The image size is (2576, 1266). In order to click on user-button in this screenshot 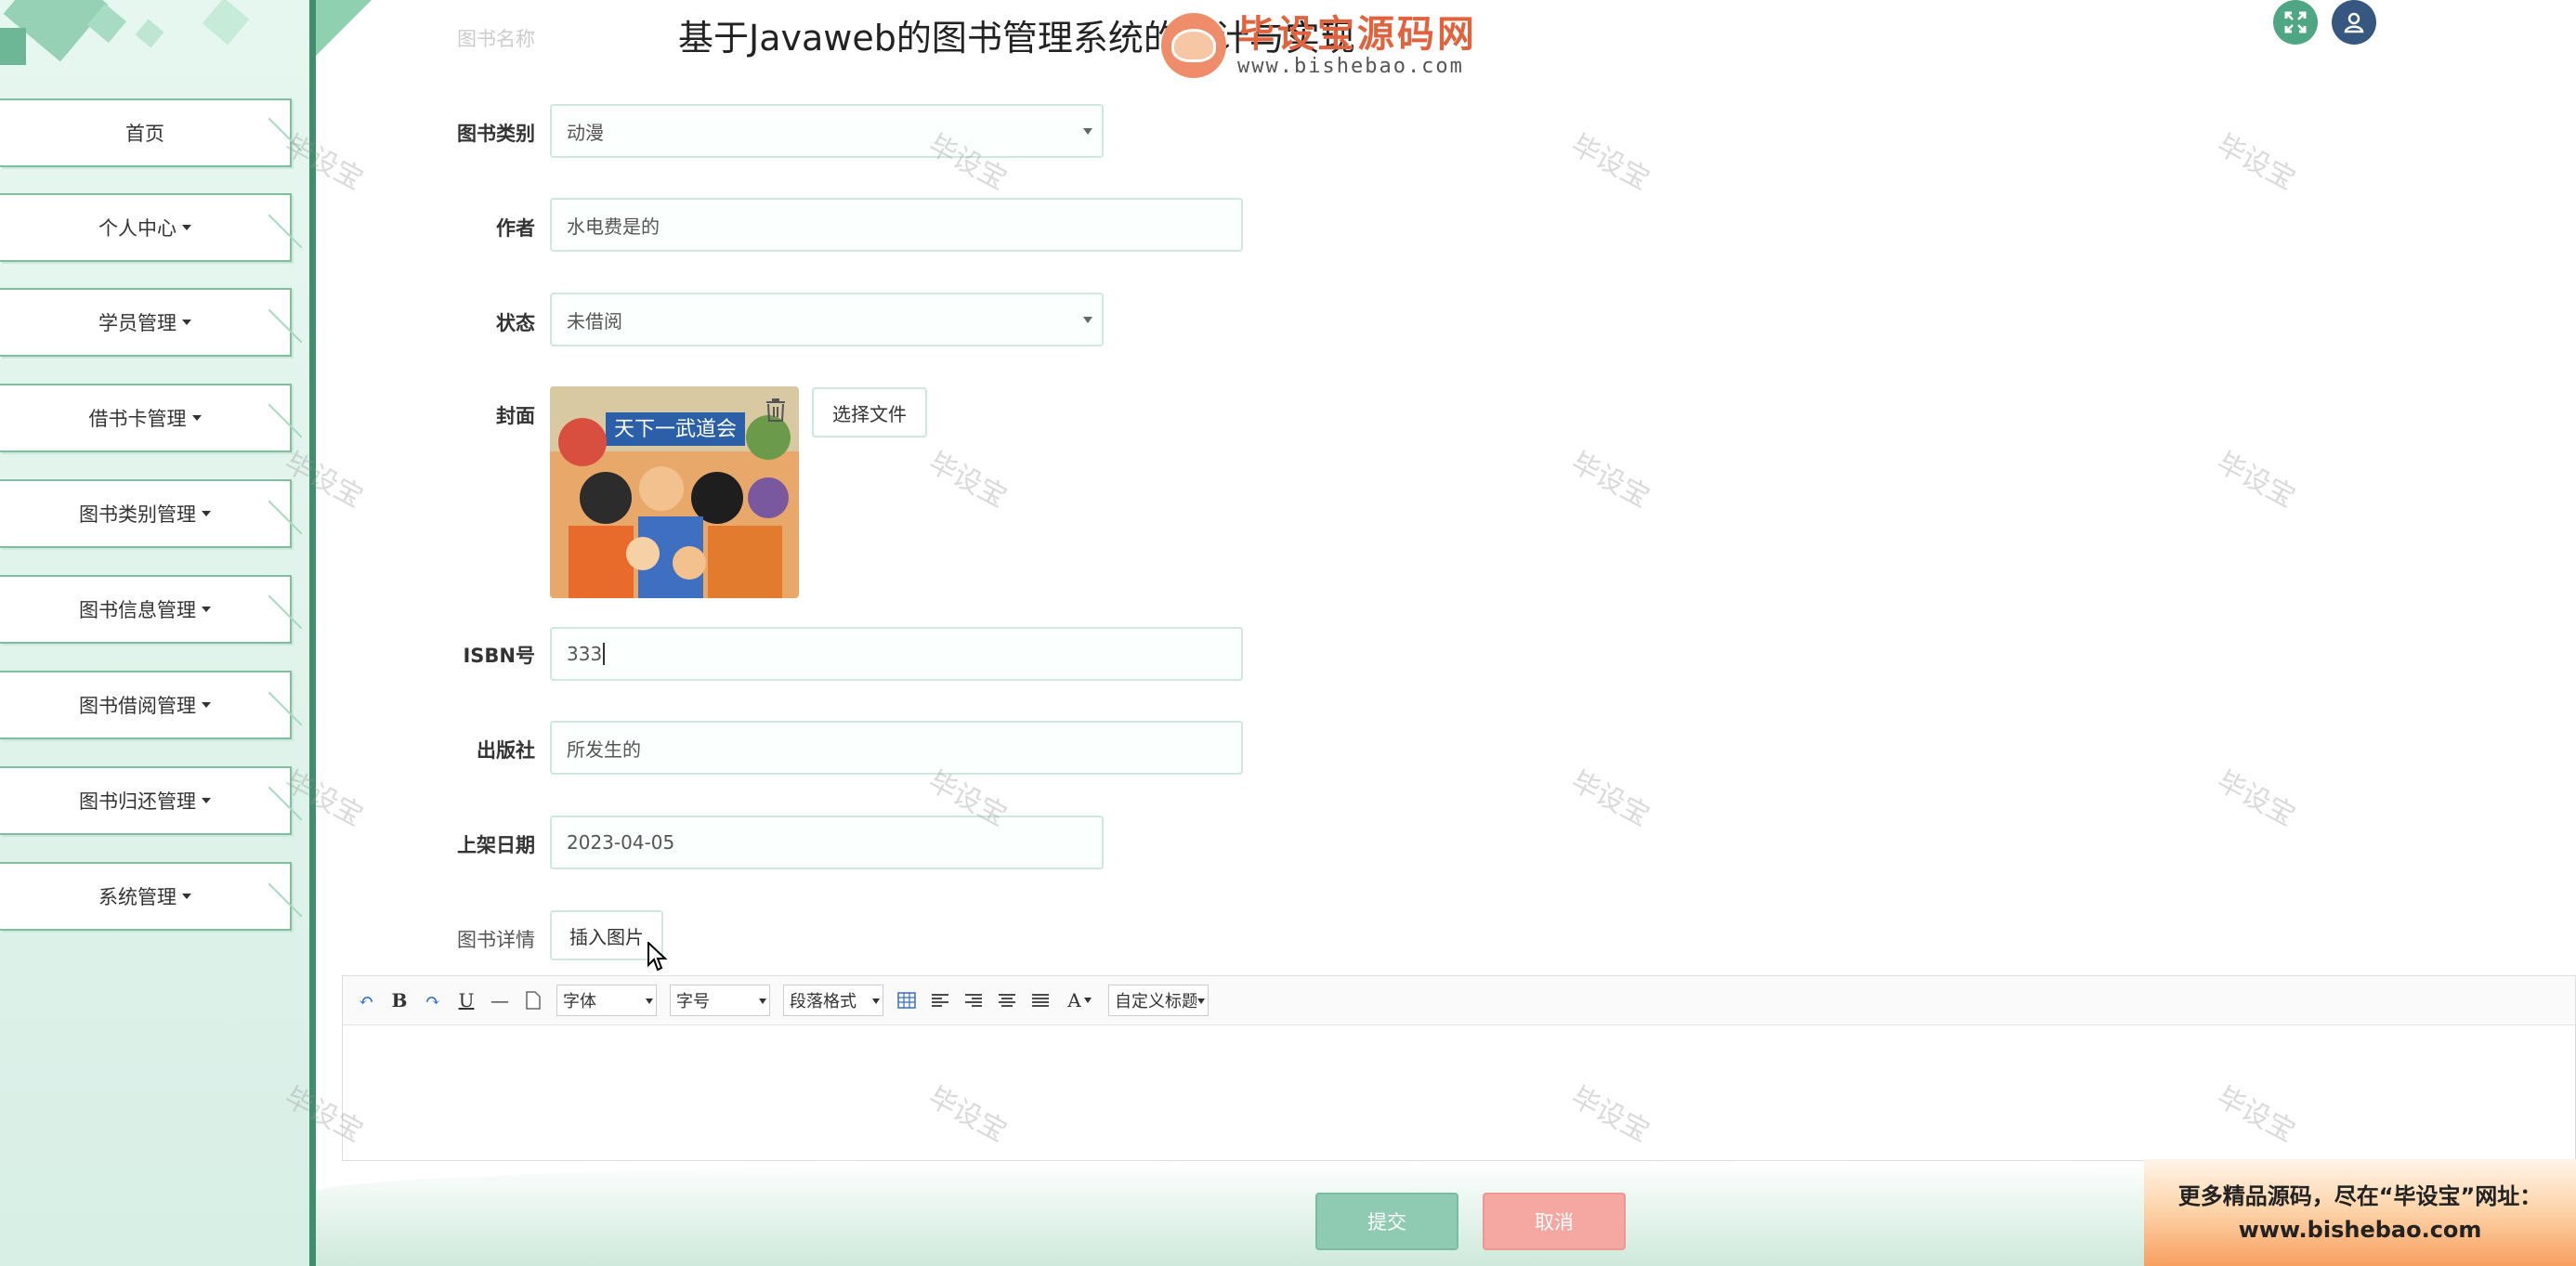, I will do `click(2354, 22)`.